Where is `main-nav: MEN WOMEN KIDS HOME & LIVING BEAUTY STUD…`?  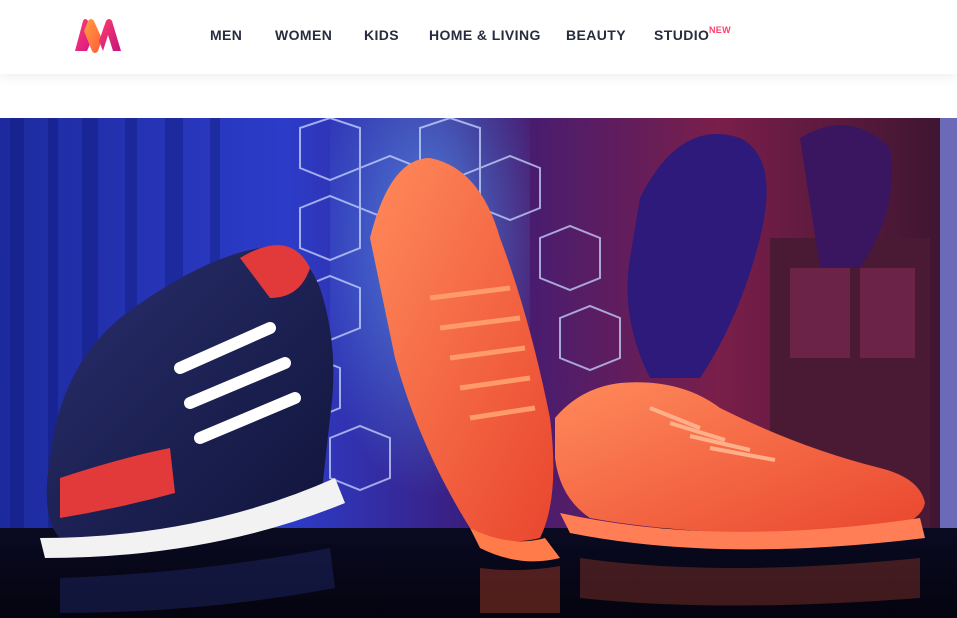 main-nav: MEN WOMEN KIDS HOME & LIVING BEAUTY STUD… is located at coordinates (478, 37).